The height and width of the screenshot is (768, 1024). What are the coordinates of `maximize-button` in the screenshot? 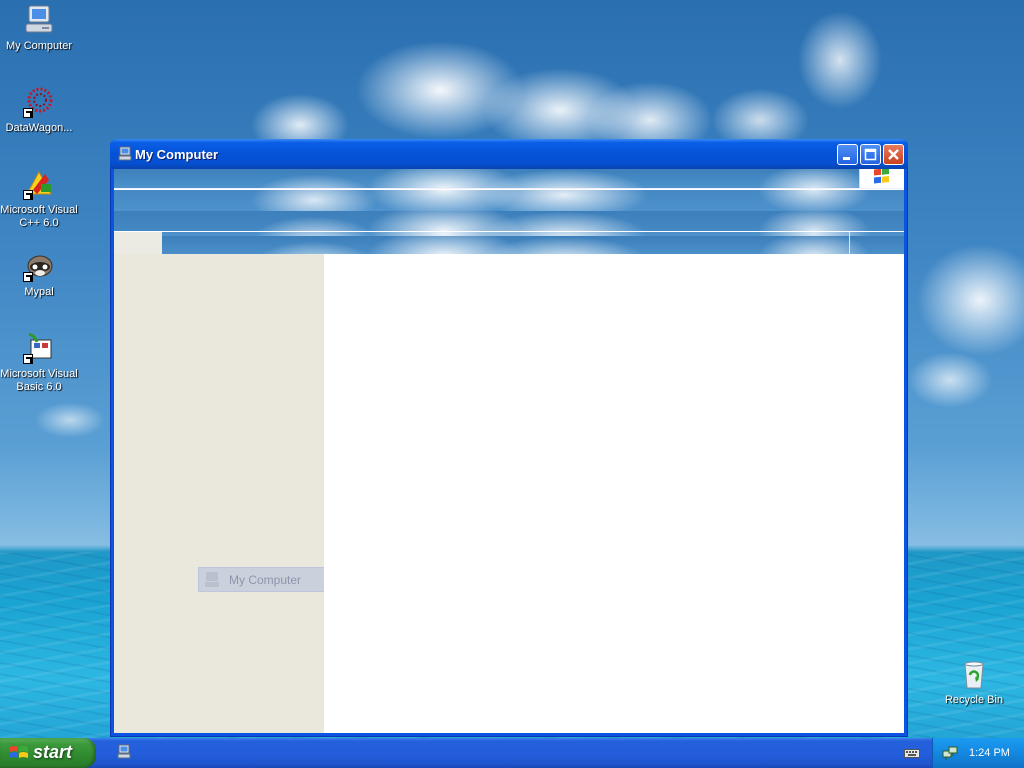 It's located at (870, 154).